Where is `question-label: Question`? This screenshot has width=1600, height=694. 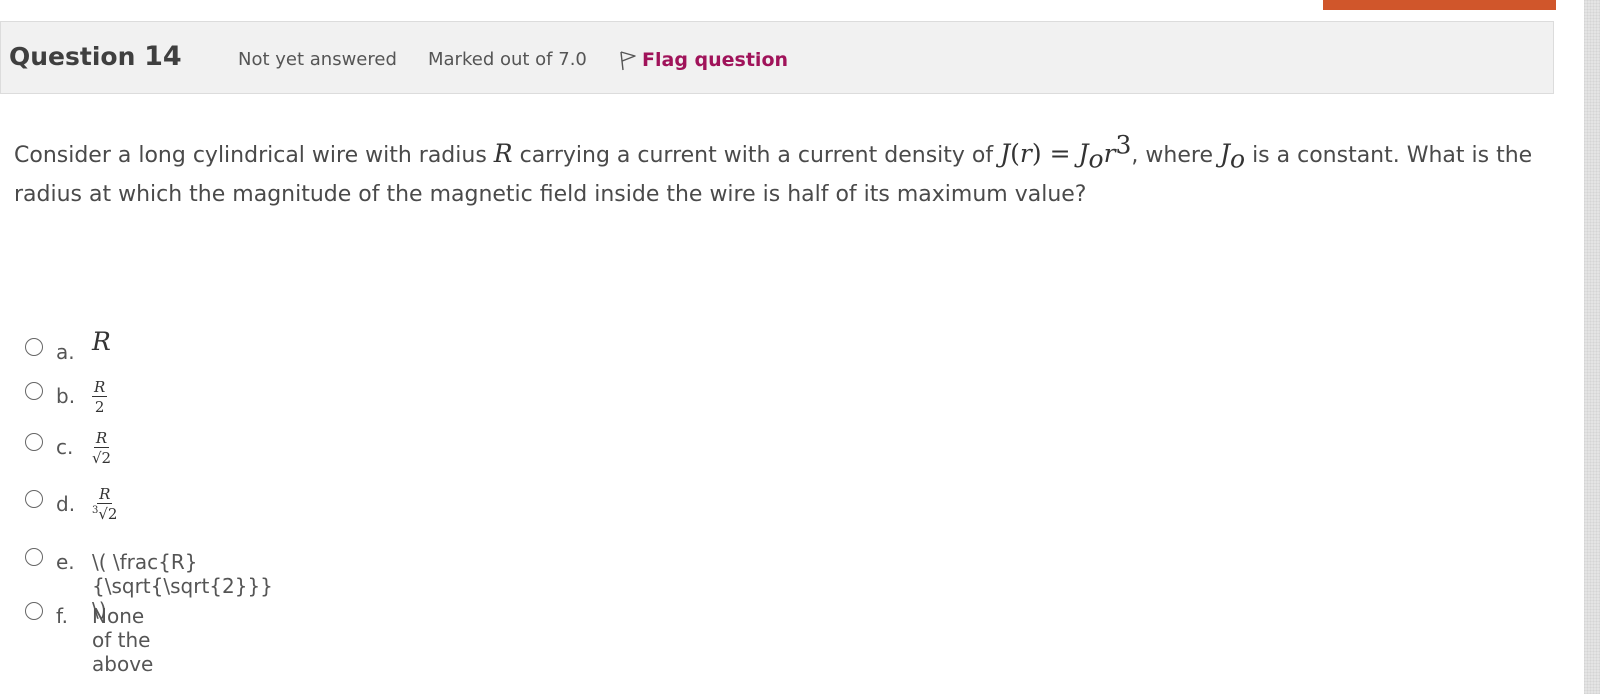
question-label: Question is located at coordinates (72, 56).